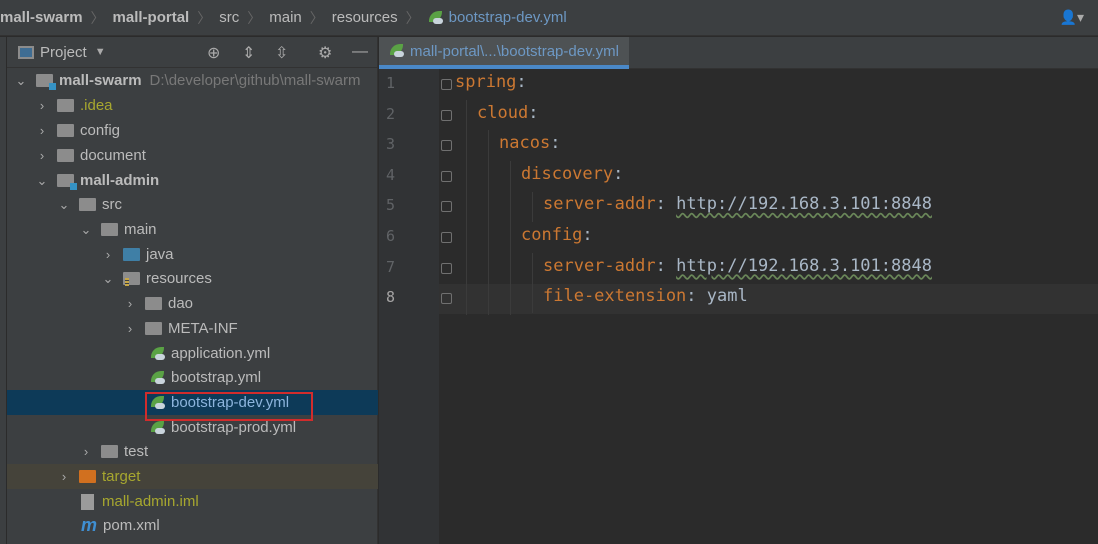  Describe the element at coordinates (391, 266) in the screenshot. I see `line-number: 7` at that location.